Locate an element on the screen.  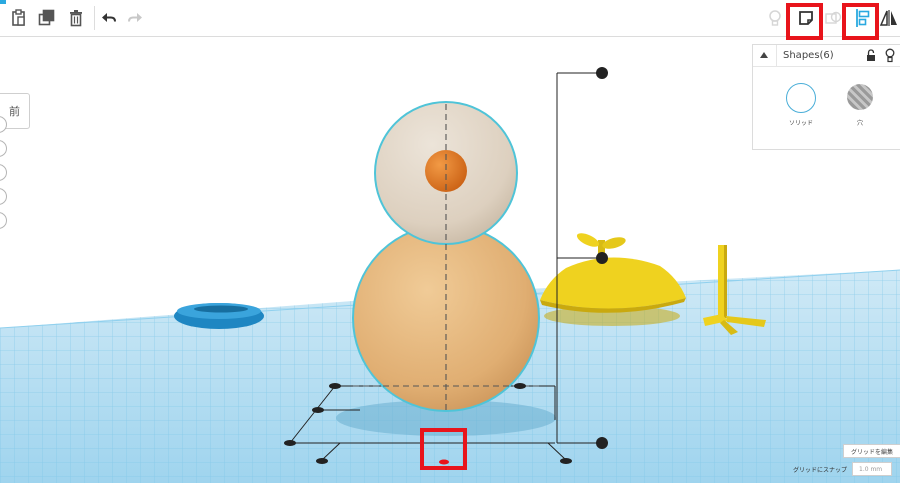
group-icon is located at coordinates (833, 17).